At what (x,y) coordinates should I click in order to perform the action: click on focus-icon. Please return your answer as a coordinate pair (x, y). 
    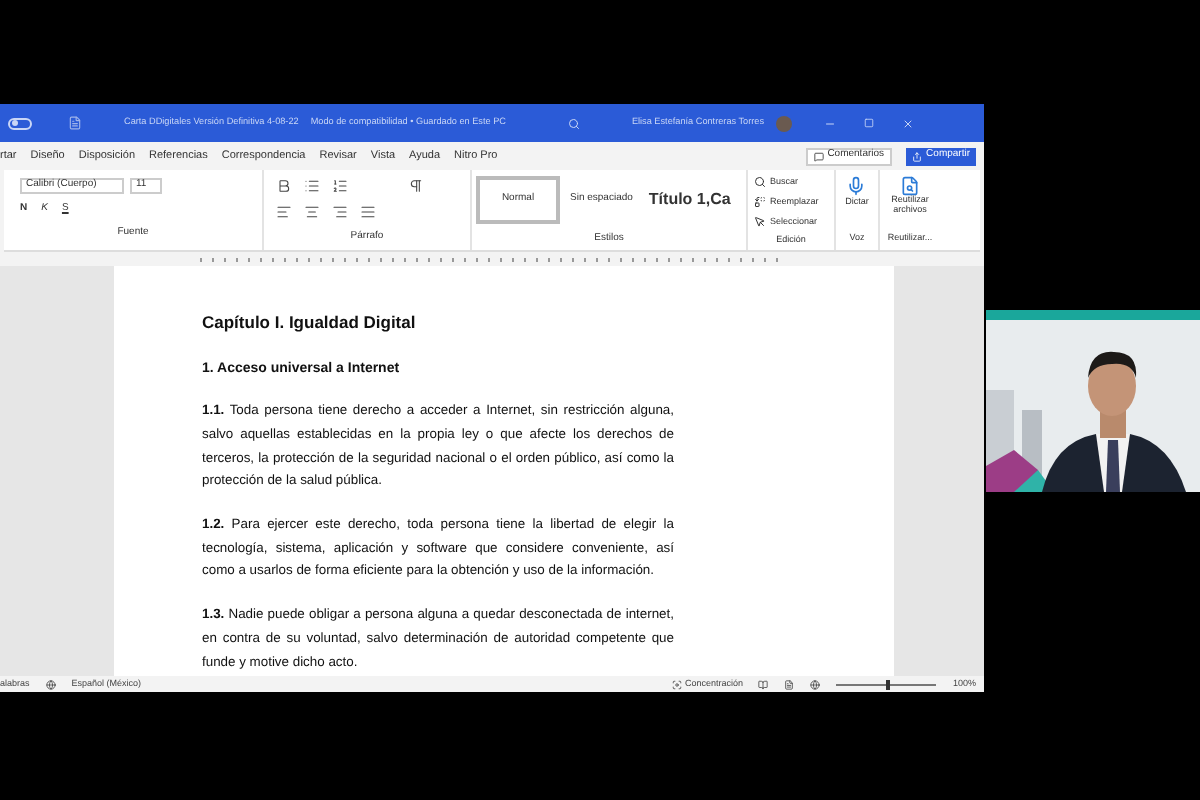
    Looking at the image, I should click on (677, 684).